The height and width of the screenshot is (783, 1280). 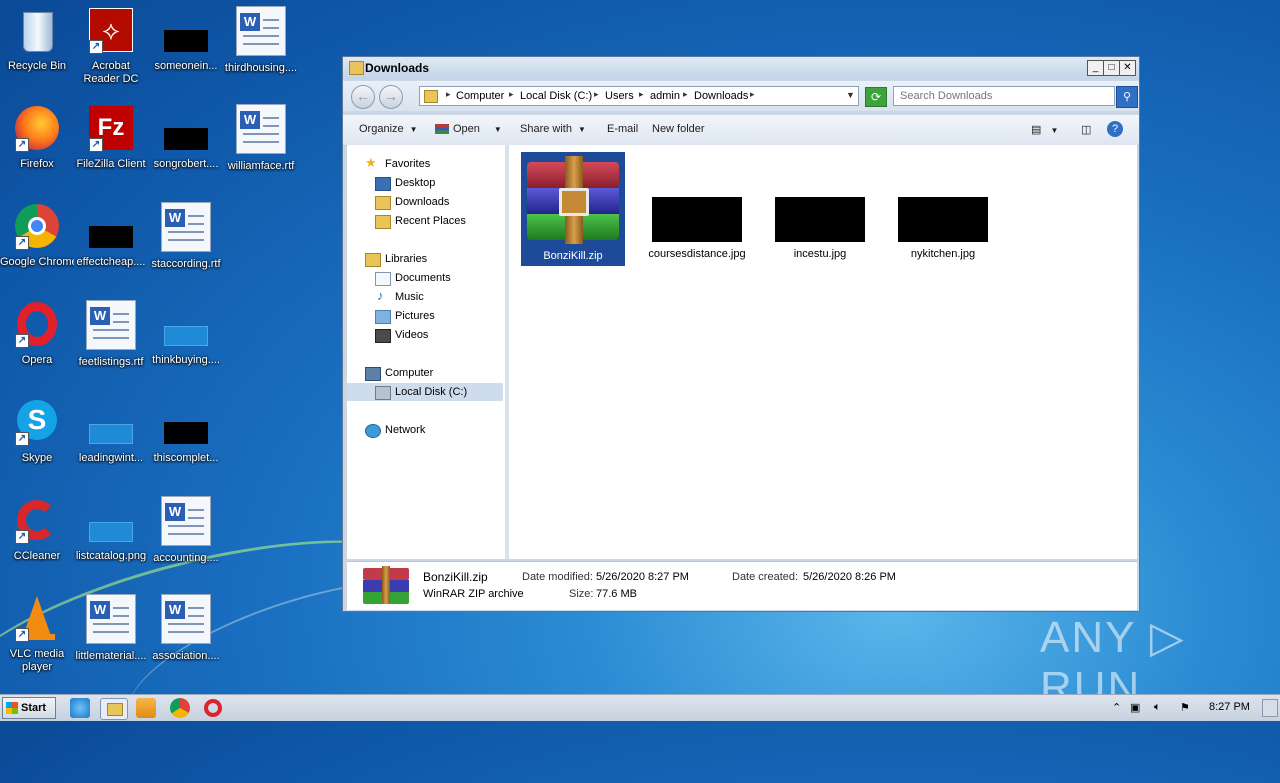 What do you see at coordinates (80, 708) in the screenshot?
I see `internet-explorer-icon` at bounding box center [80, 708].